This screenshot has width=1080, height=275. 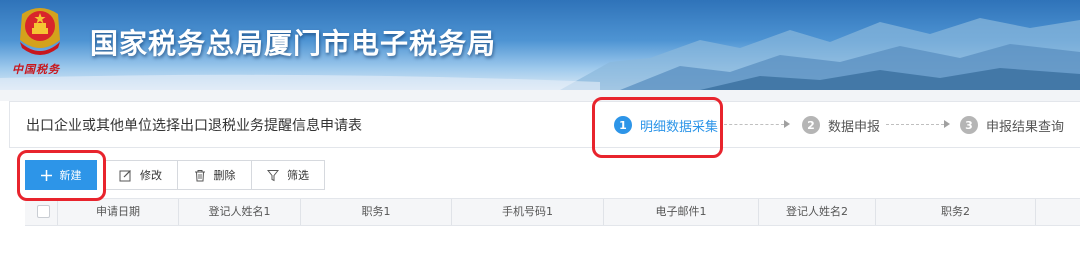 I want to click on delete-button-label: 删除, so click(x=224, y=175).